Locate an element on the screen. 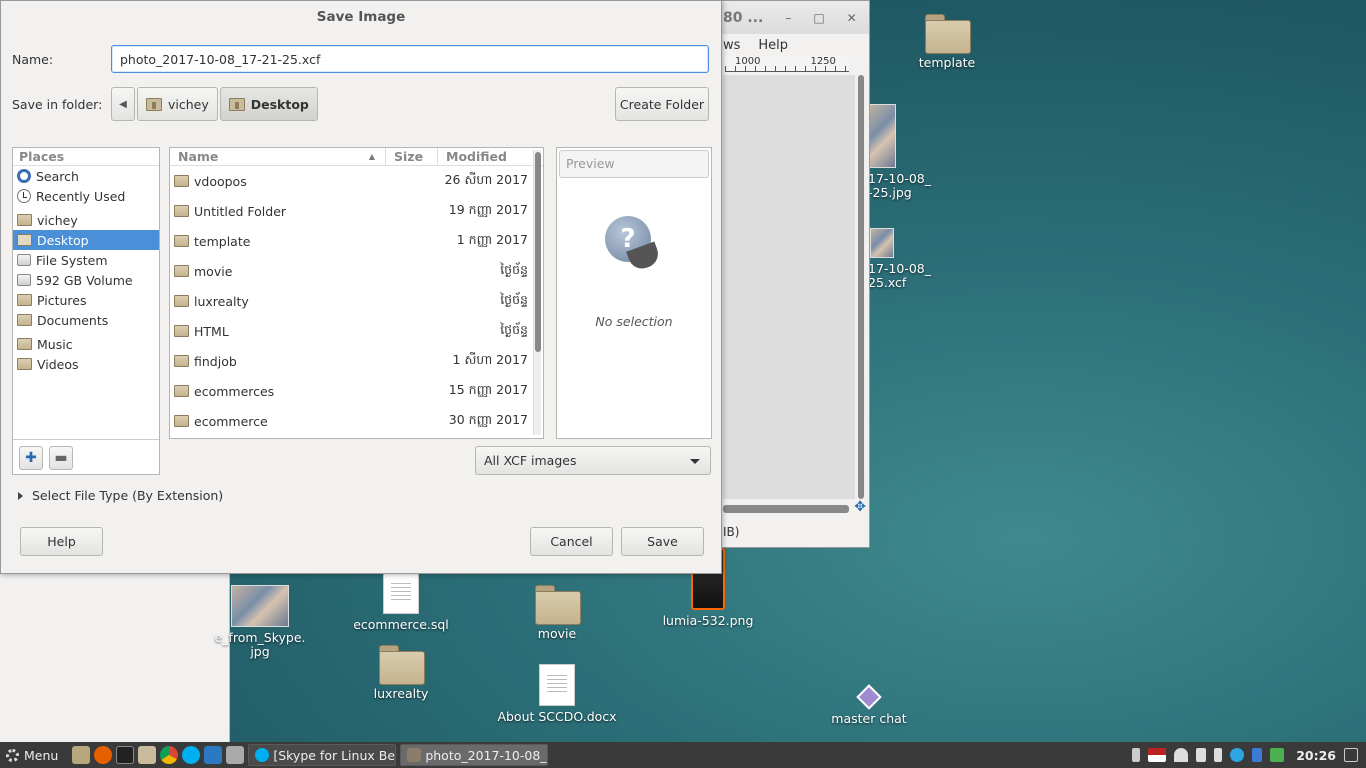  name-label: Name: is located at coordinates (33, 59).